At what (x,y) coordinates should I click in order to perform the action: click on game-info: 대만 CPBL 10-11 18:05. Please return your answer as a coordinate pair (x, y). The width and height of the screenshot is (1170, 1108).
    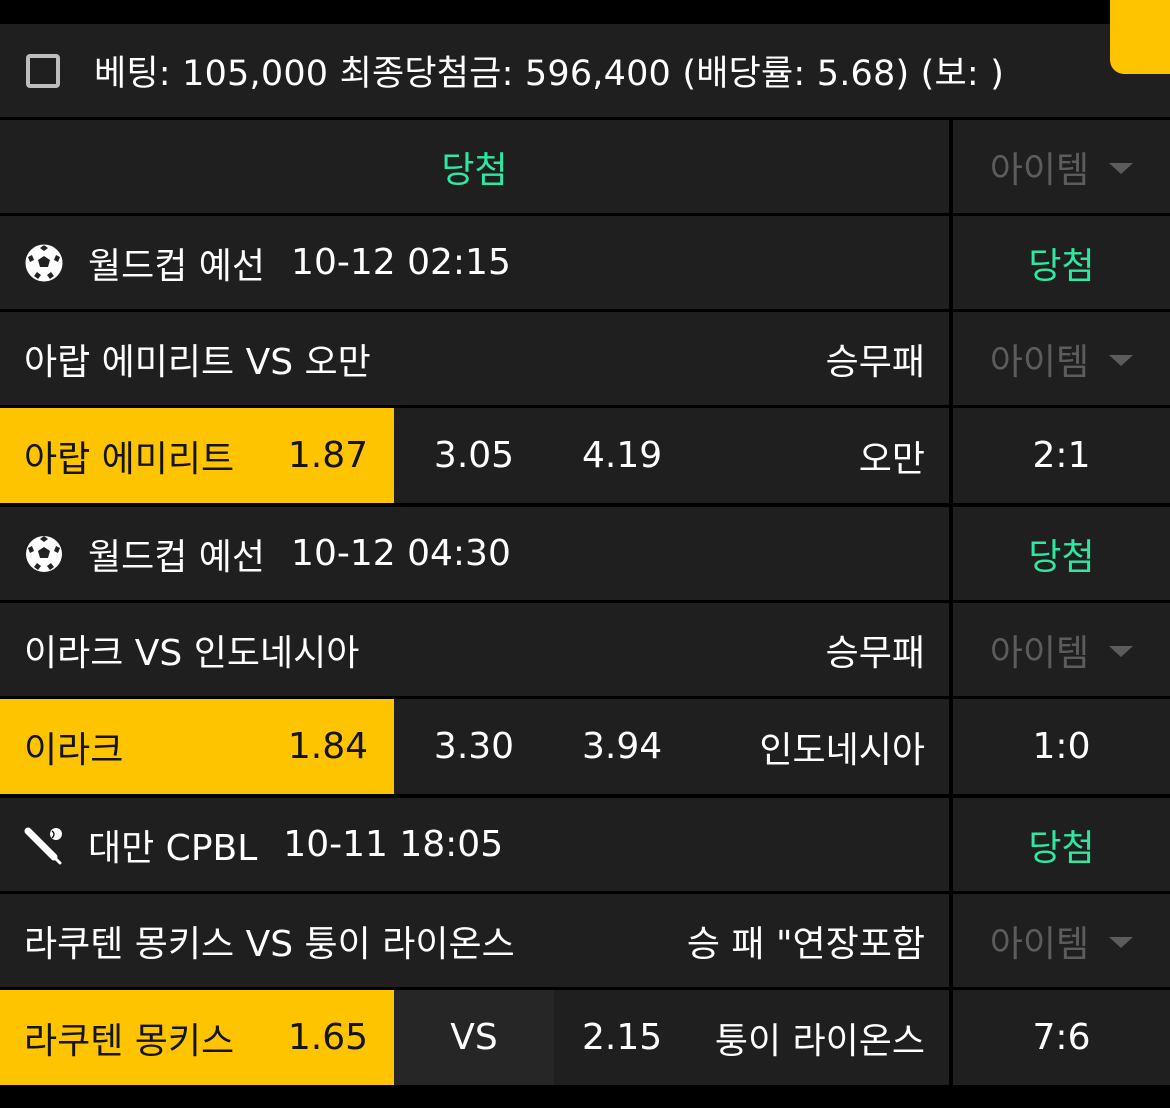
    Looking at the image, I should click on (474, 844).